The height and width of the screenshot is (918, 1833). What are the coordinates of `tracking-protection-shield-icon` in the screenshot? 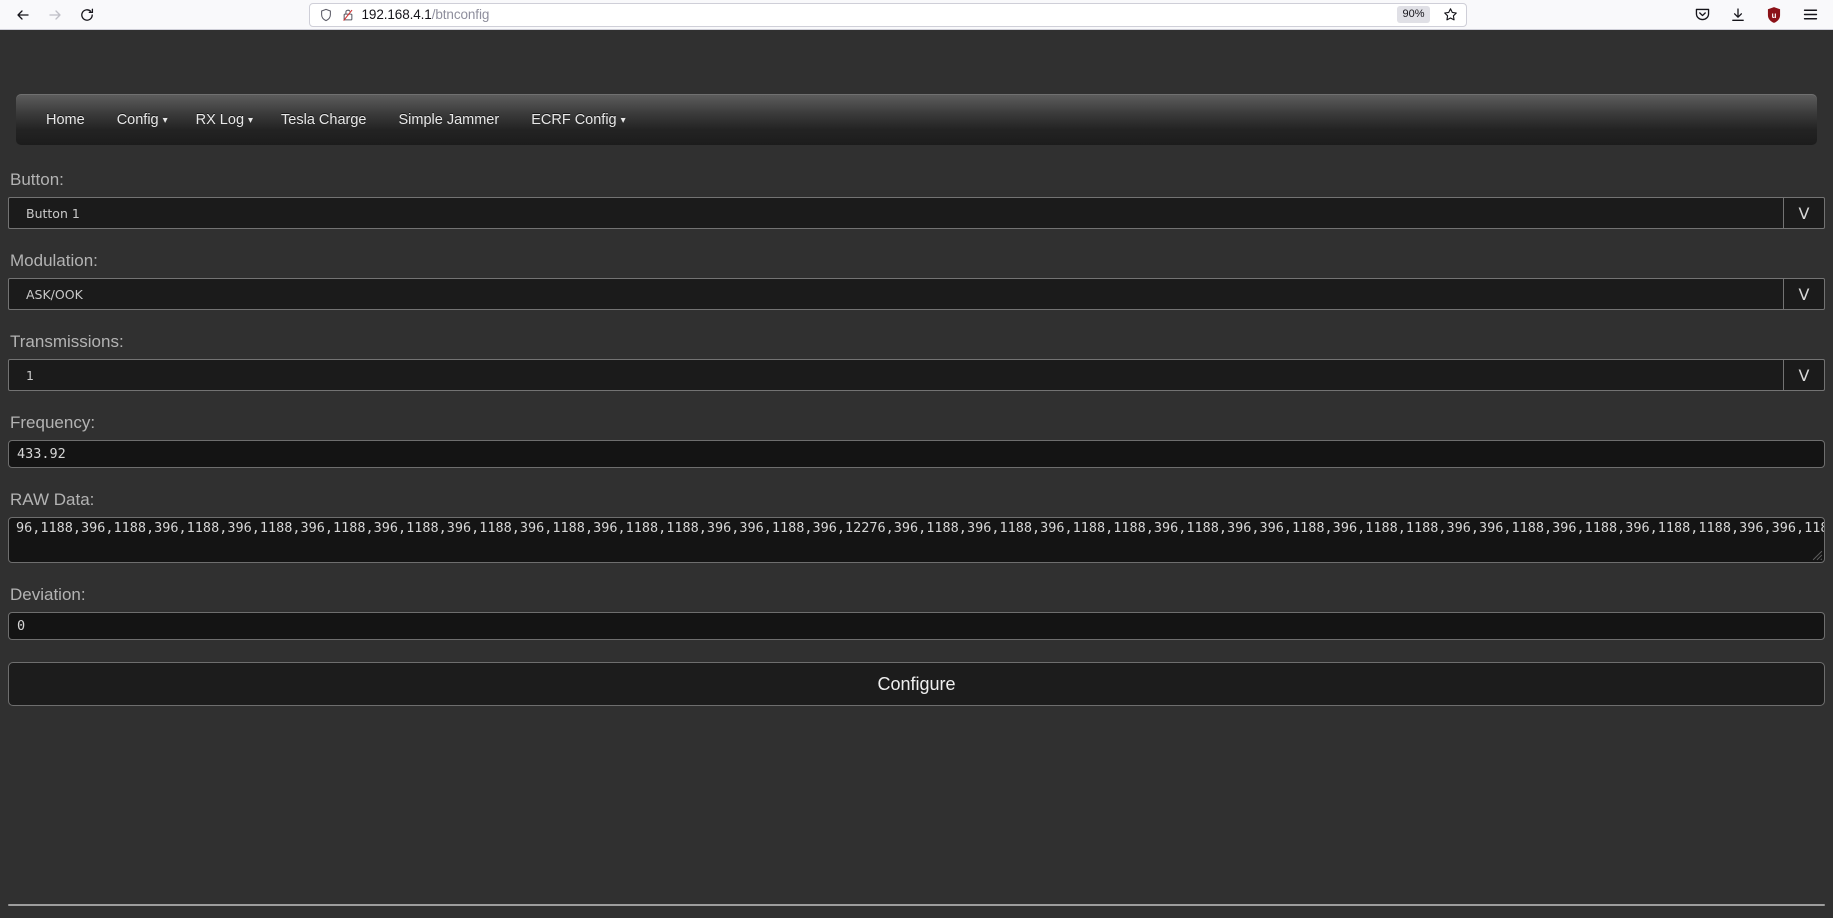 It's located at (326, 15).